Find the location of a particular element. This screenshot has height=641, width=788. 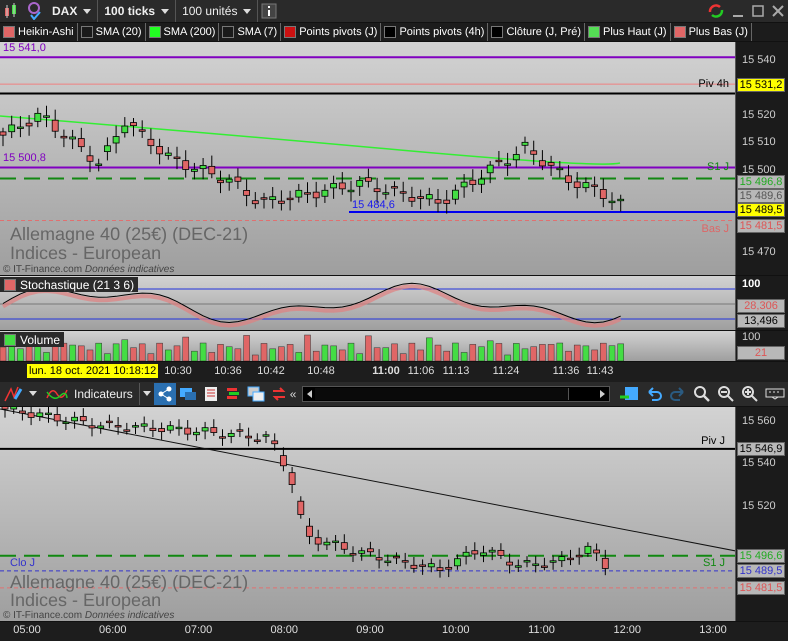

legend-item: Clôture (J, Pré) is located at coordinates (537, 32).